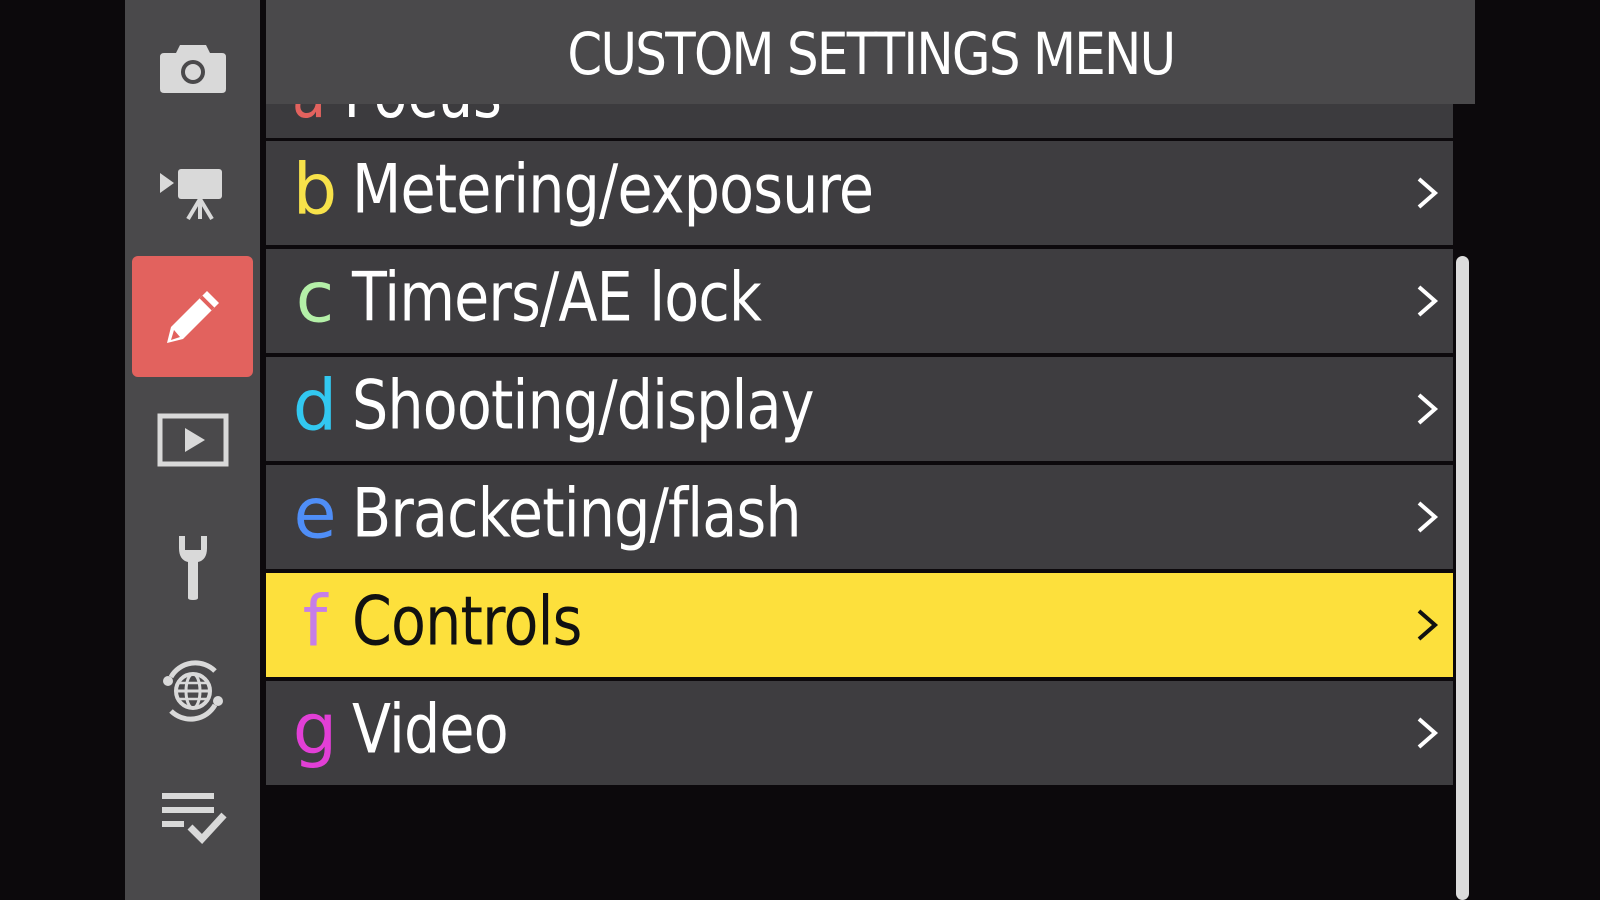  What do you see at coordinates (315, 729) in the screenshot?
I see `menu-item-letter: g` at bounding box center [315, 729].